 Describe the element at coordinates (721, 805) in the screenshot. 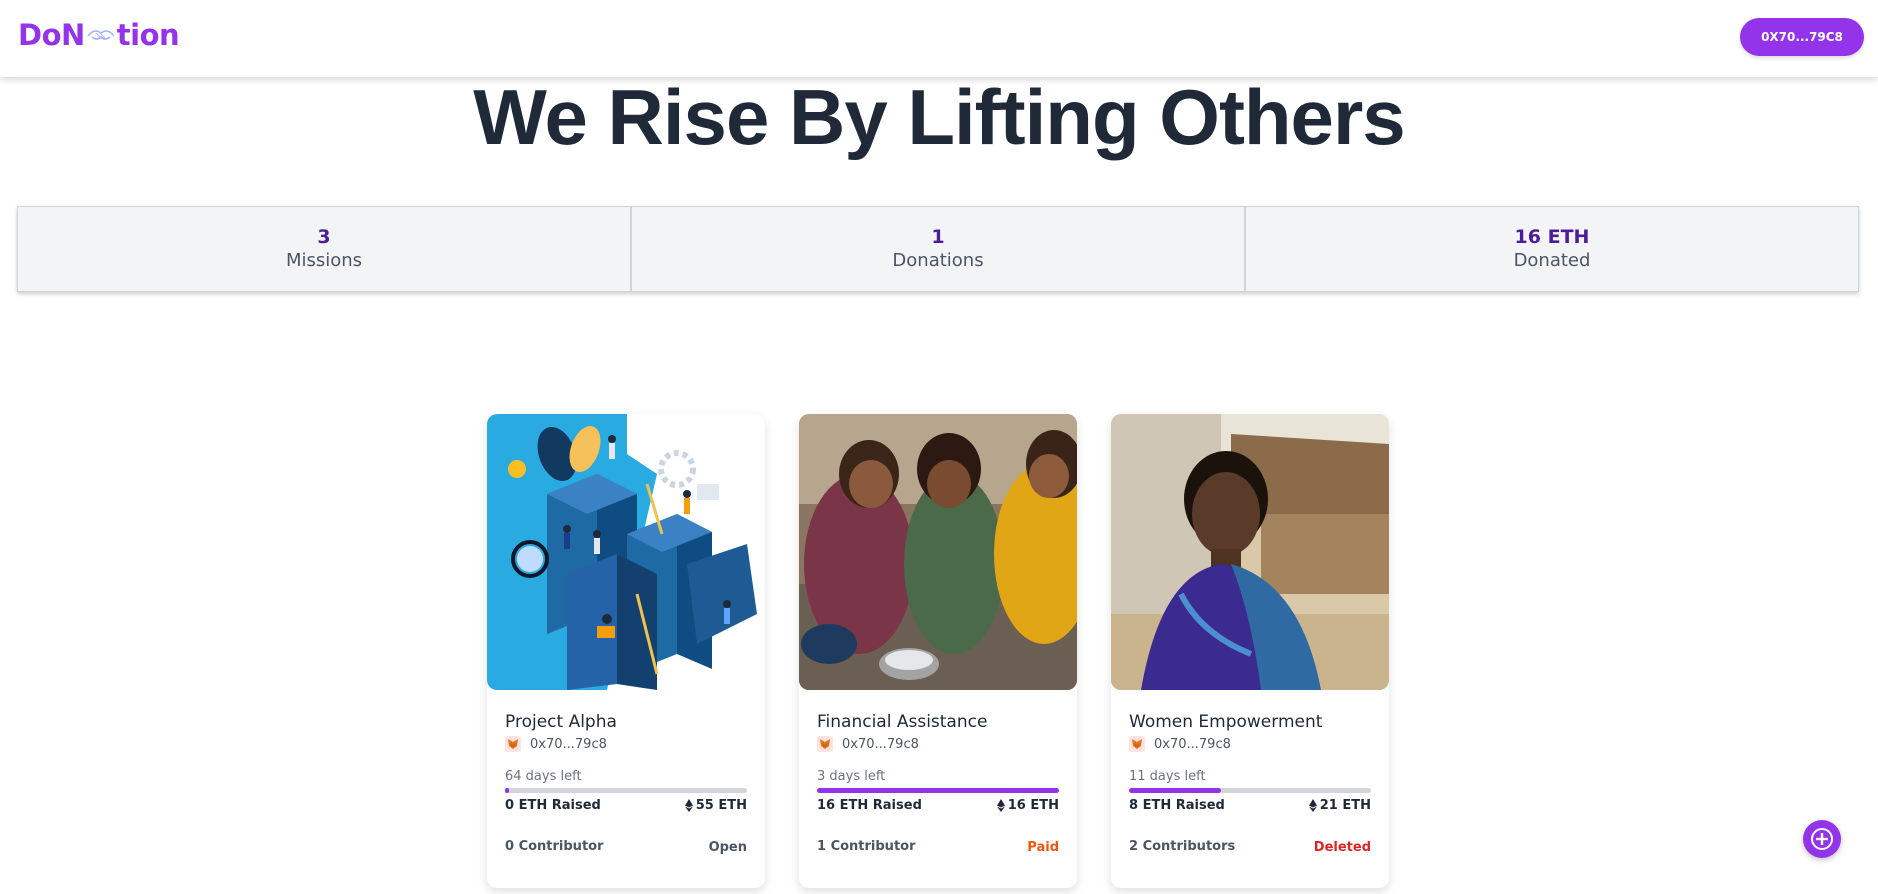

I see `target-value: 55 ETH` at that location.